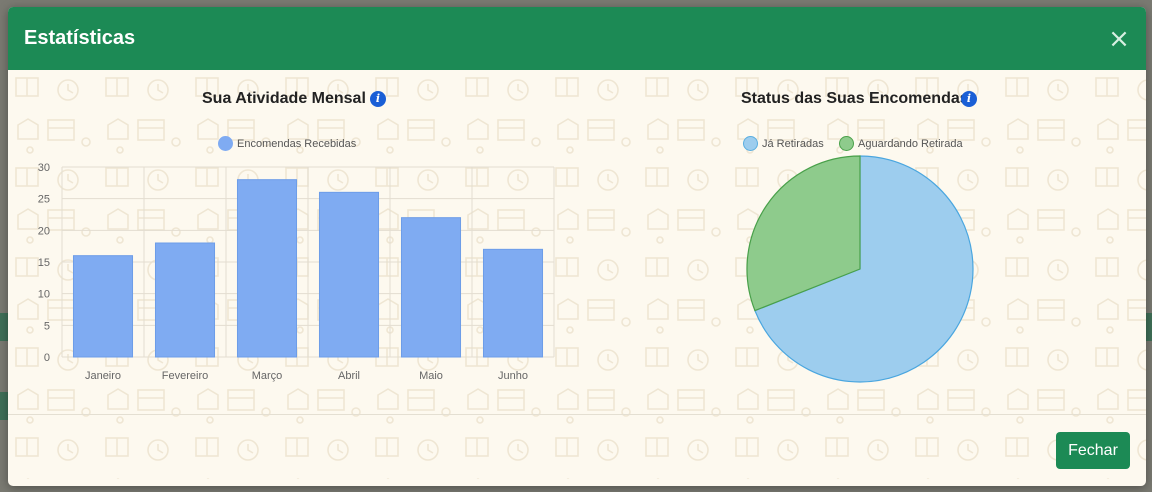  I want to click on y-tick-label: 15, so click(44, 263).